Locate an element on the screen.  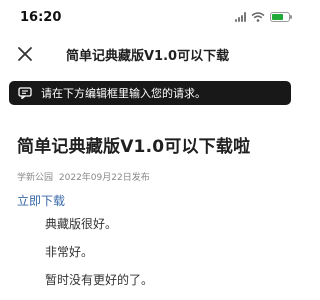
article-author: 学新公园 is located at coordinates (35, 178).